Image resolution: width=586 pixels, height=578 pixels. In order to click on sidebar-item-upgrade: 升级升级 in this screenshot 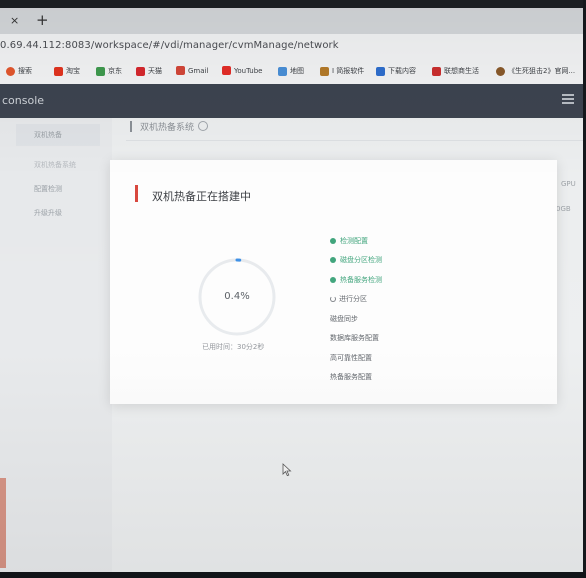, I will do `click(48, 213)`.